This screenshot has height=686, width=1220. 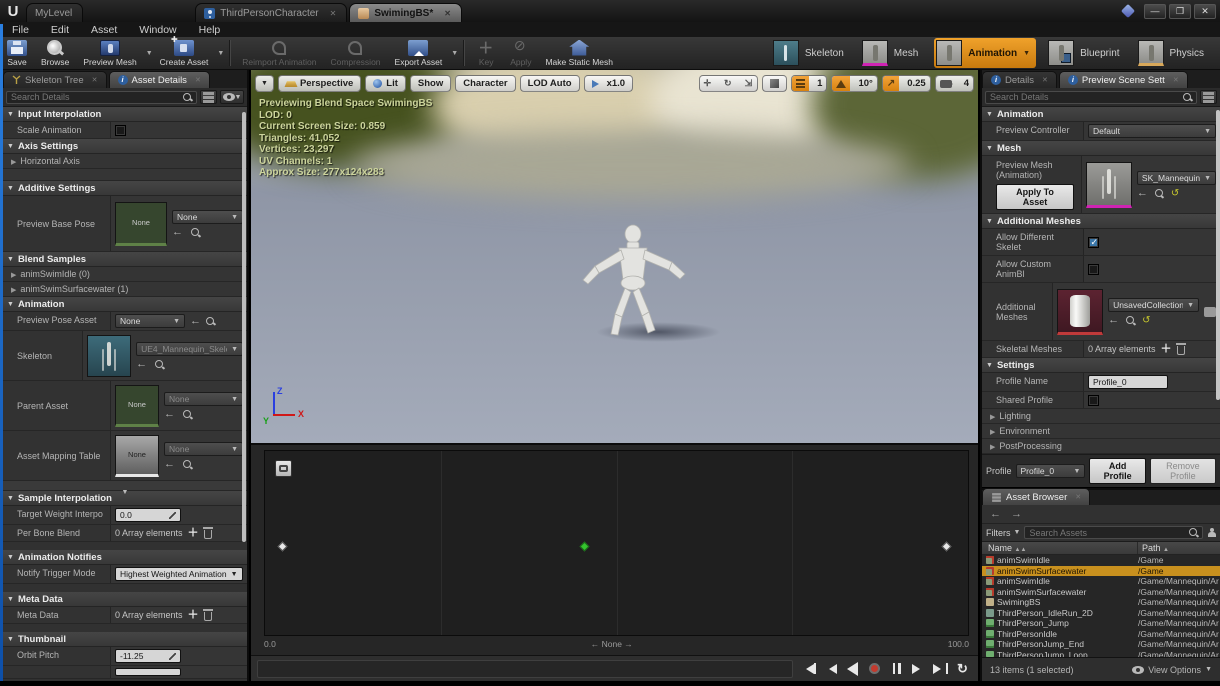 What do you see at coordinates (940, 668) in the screenshot?
I see `to-end-button` at bounding box center [940, 668].